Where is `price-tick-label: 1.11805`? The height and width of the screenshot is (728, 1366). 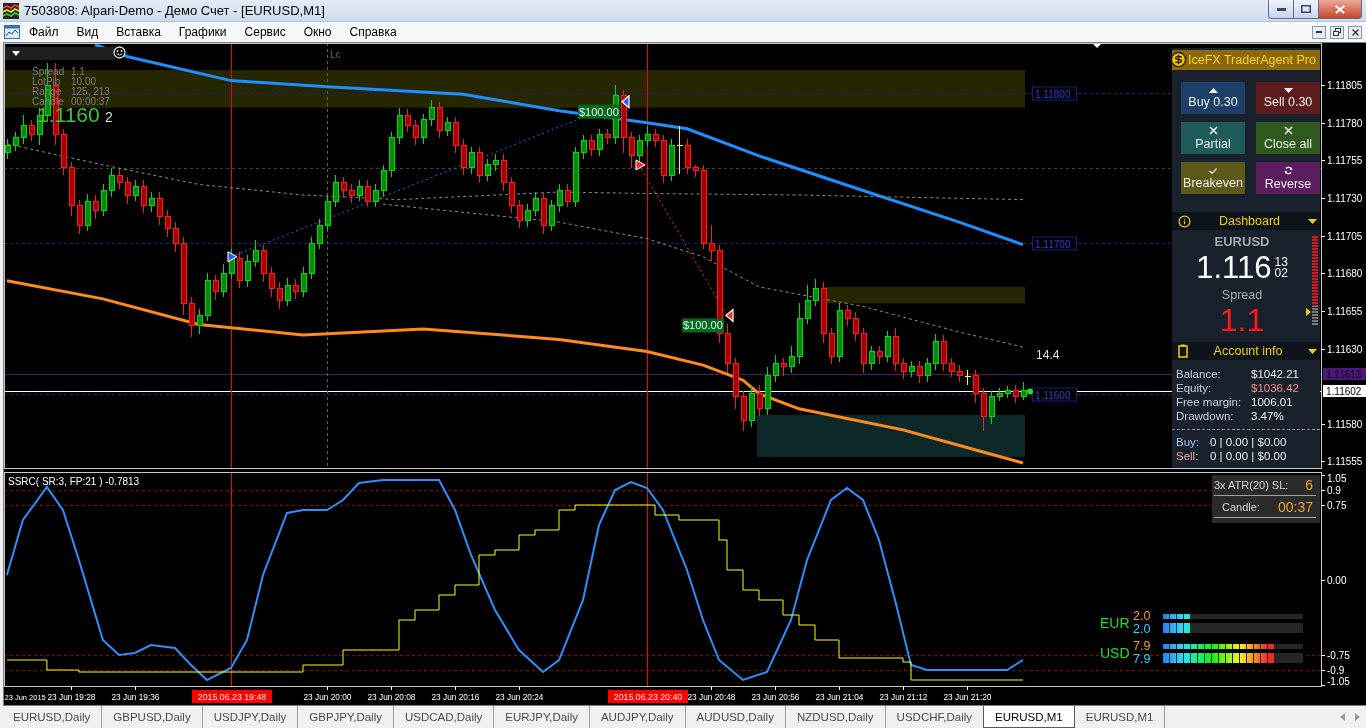 price-tick-label: 1.11805 is located at coordinates (1345, 85).